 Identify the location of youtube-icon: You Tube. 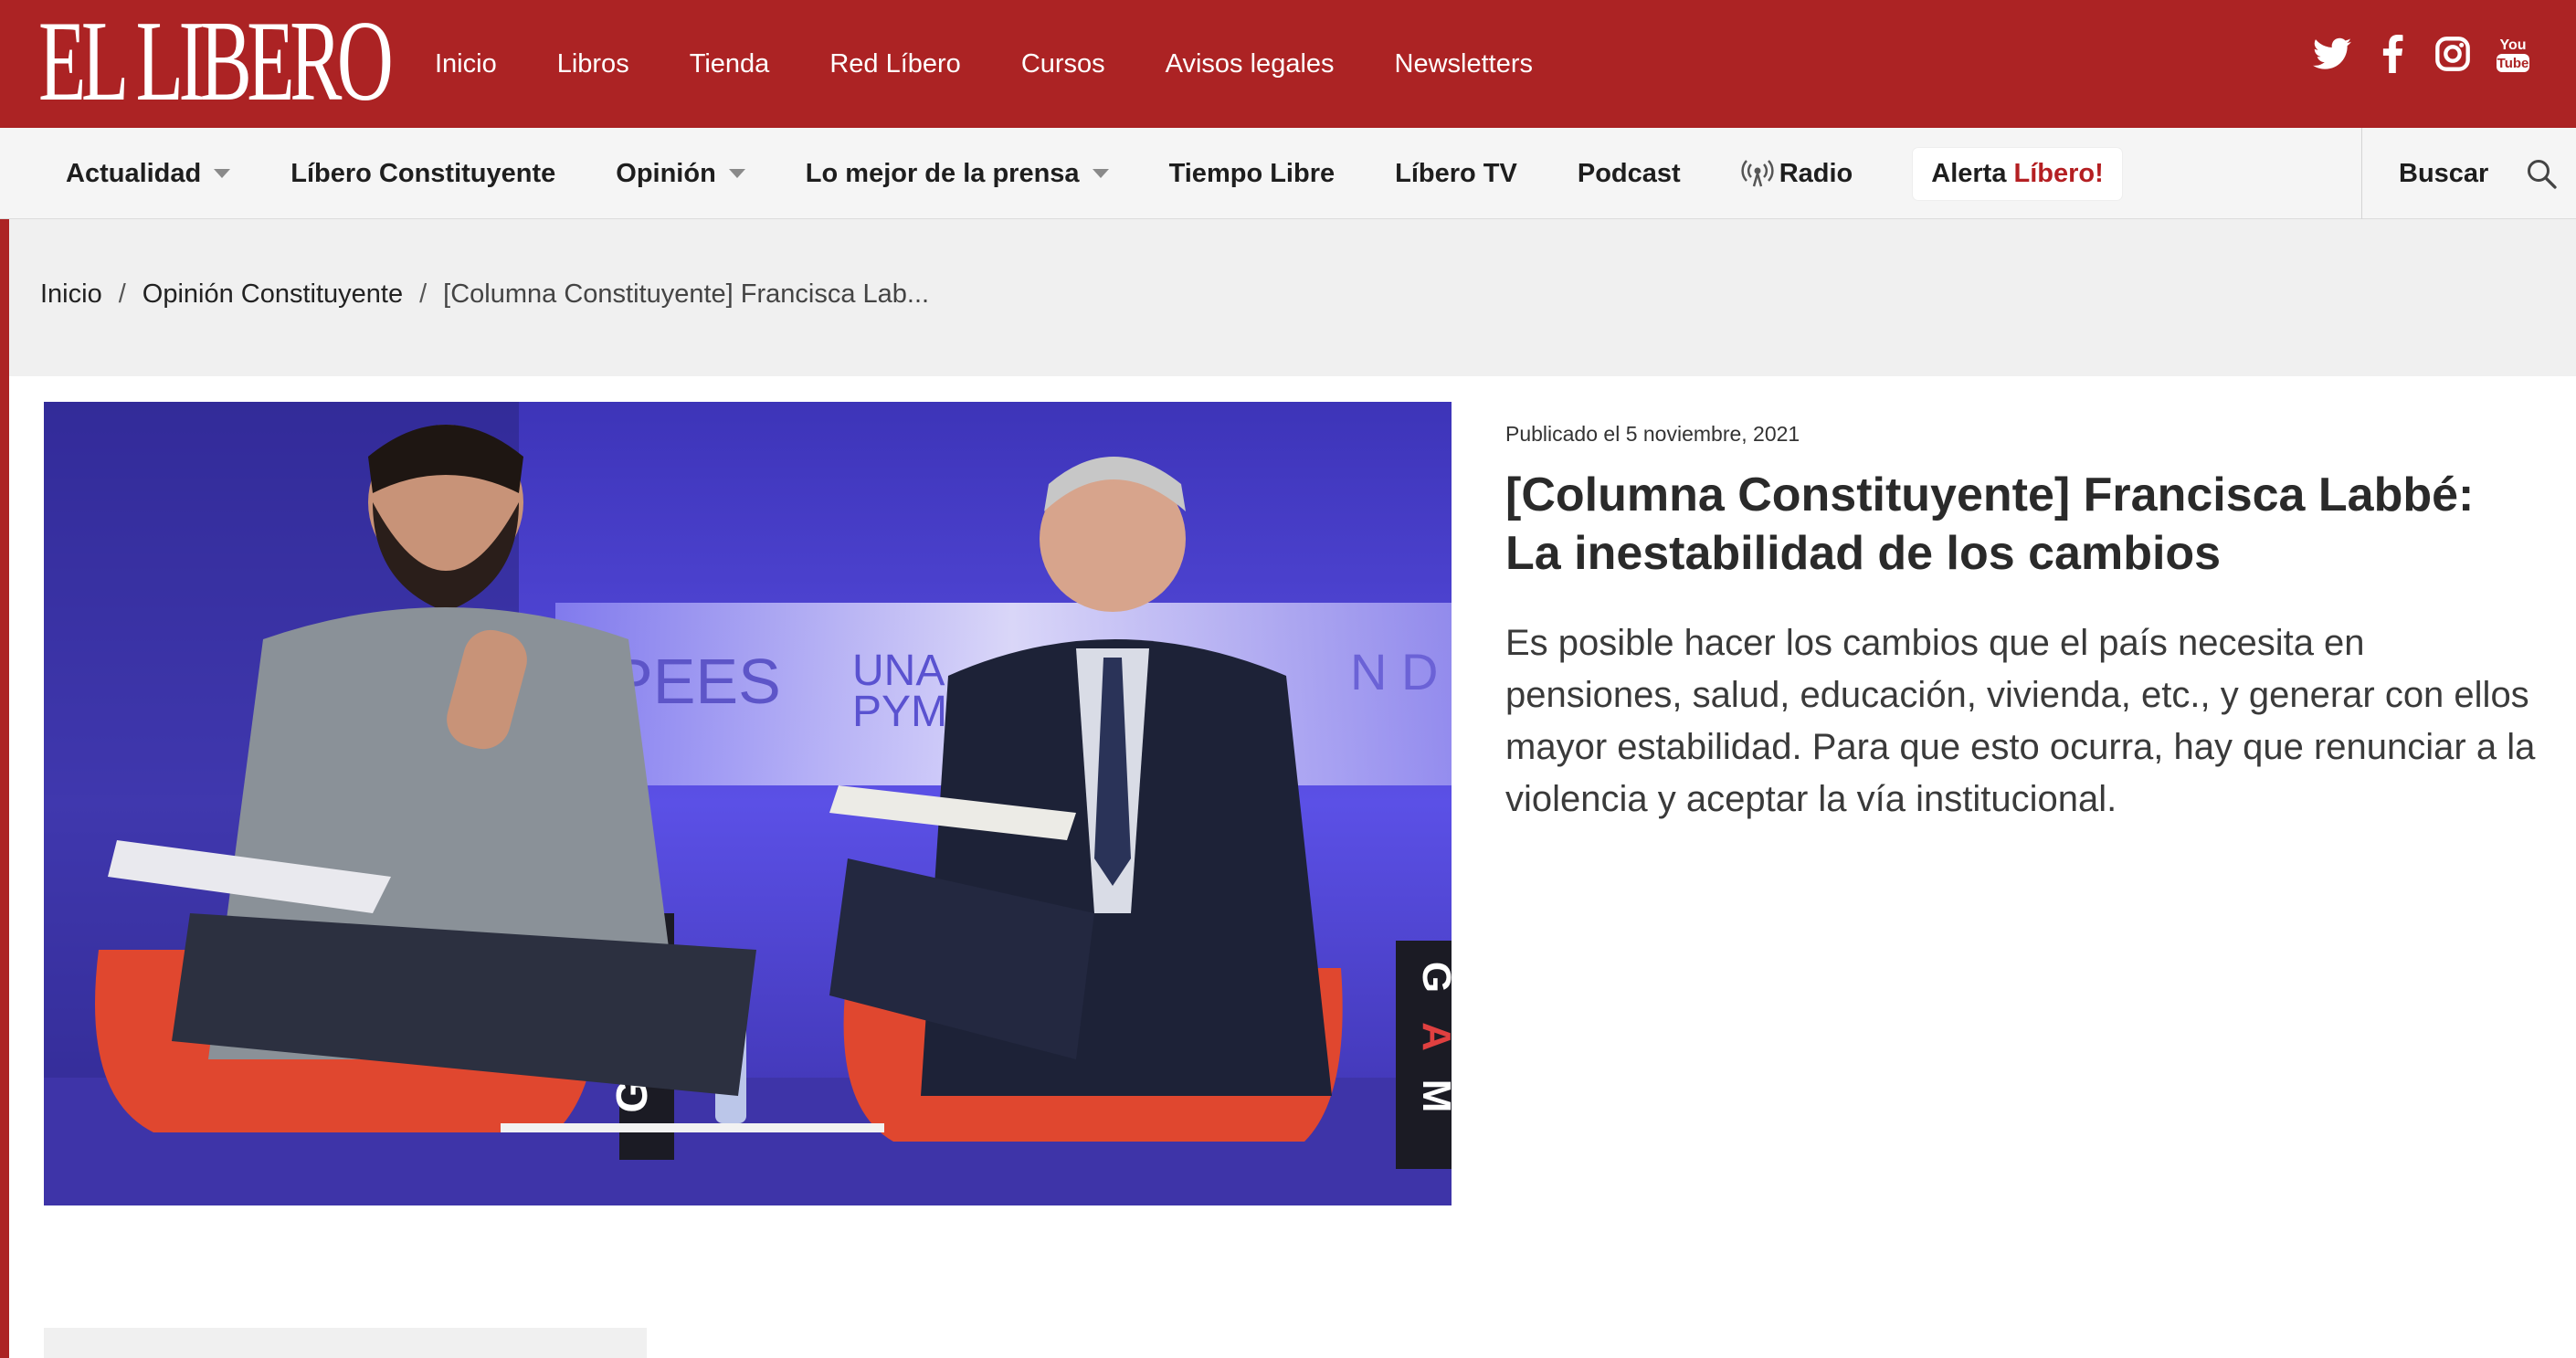
(2513, 54).